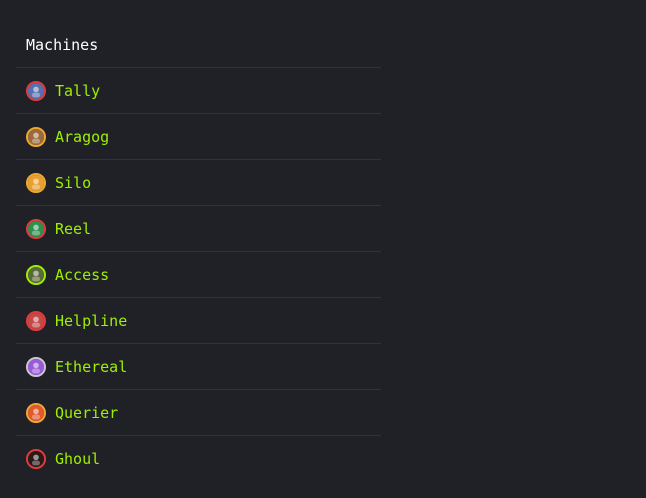 This screenshot has width=646, height=498. I want to click on section-title: Machines, so click(62, 44).